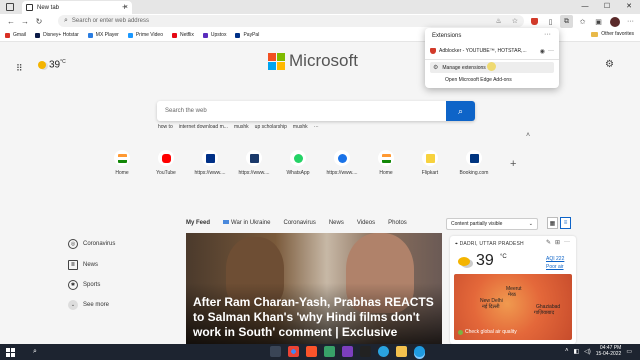  What do you see at coordinates (25, 21) in the screenshot?
I see `forward-button: →` at bounding box center [25, 21].